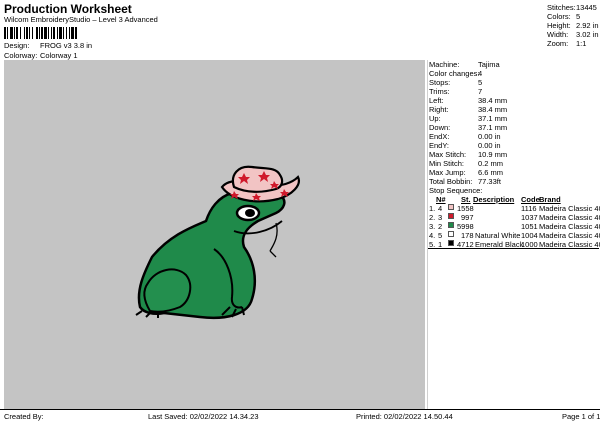 The height and width of the screenshot is (424, 600). I want to click on thread-code: 1051, so click(529, 226).